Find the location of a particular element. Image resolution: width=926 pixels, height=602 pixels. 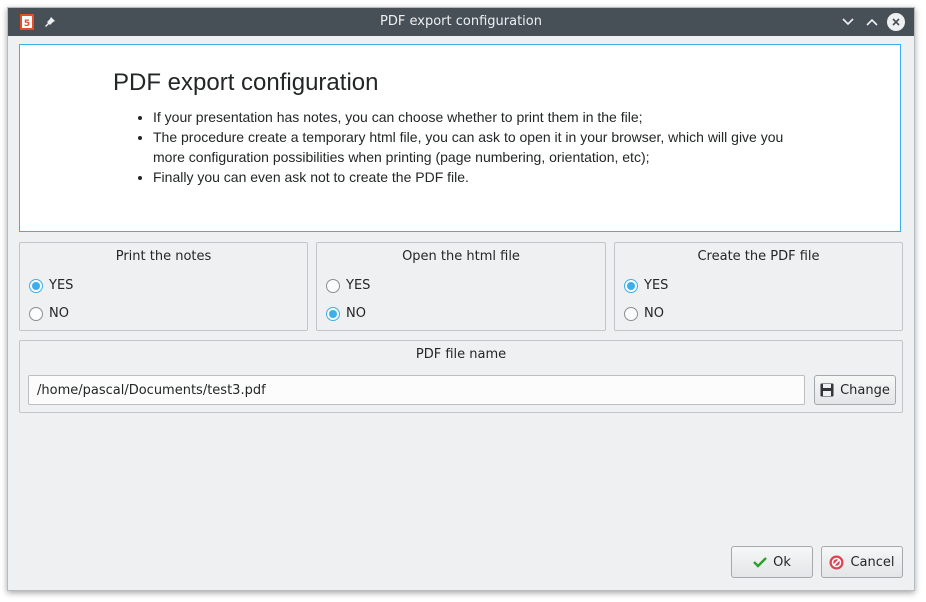

minimize-button is located at coordinates (848, 22).